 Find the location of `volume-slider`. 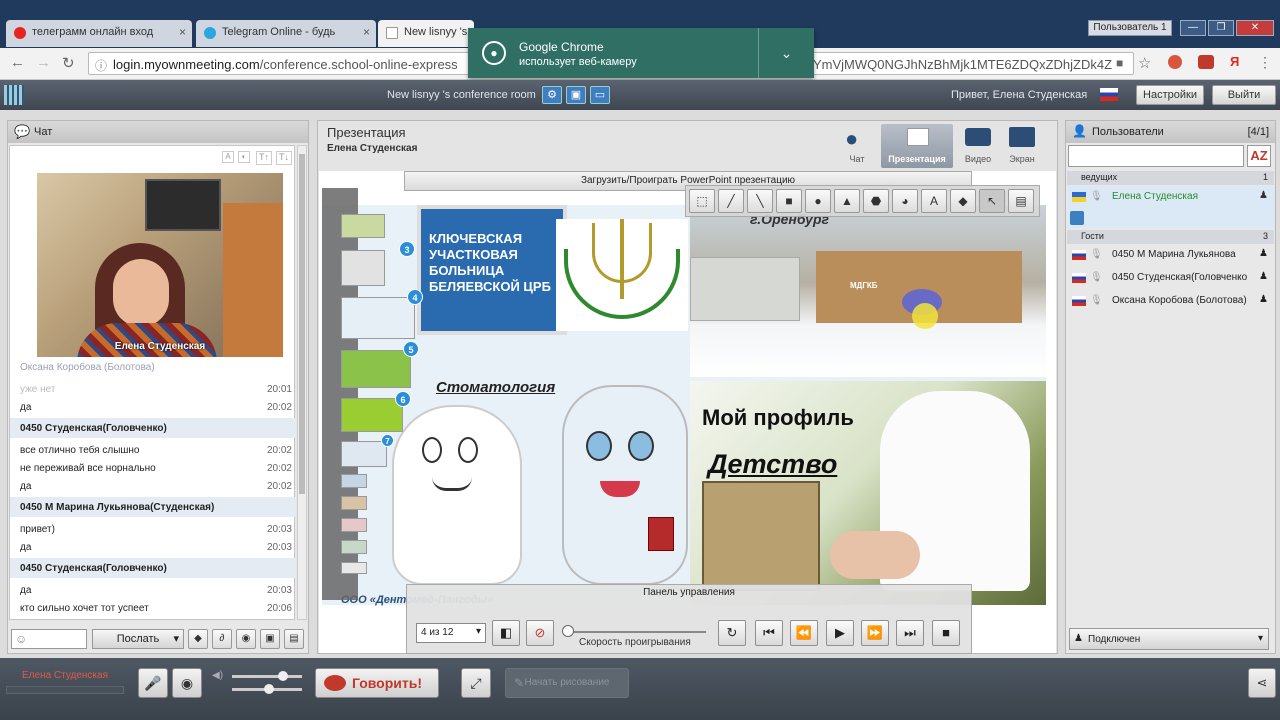

volume-slider is located at coordinates (267, 676).